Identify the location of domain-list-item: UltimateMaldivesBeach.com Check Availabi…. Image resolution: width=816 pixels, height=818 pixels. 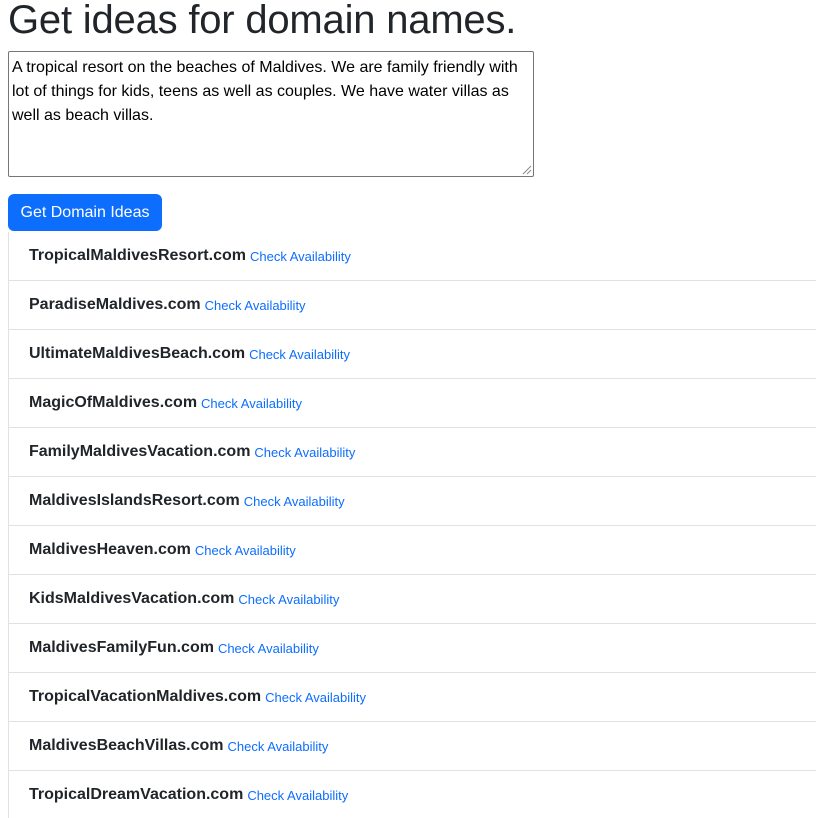
(412, 353).